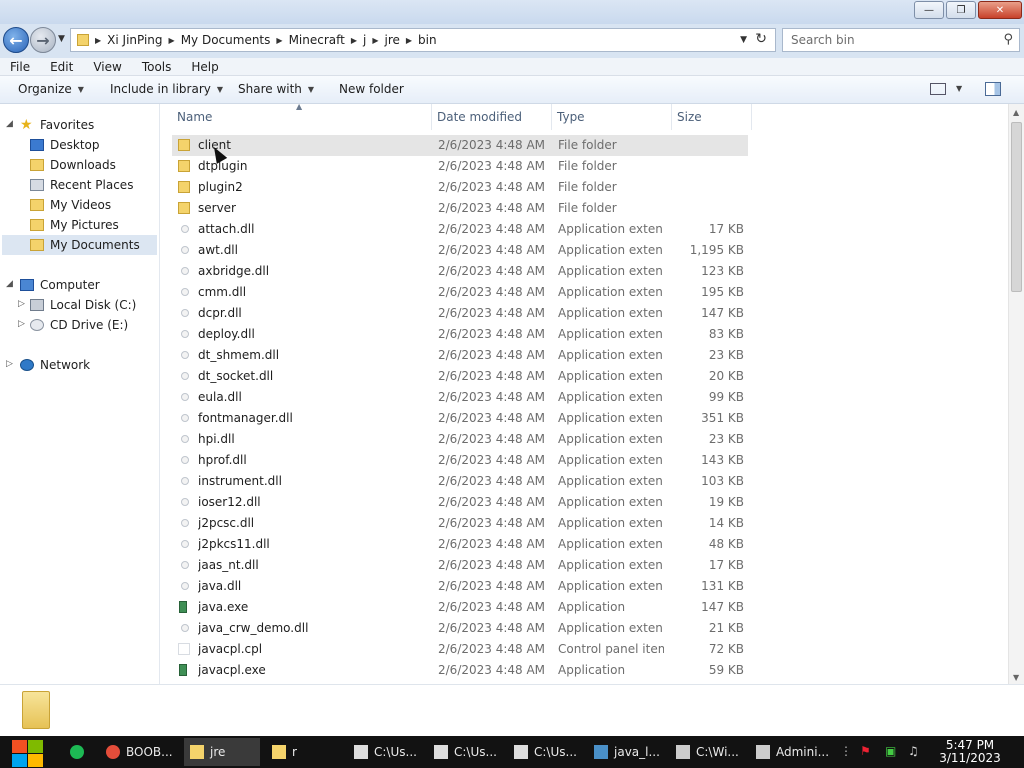 This screenshot has width=1024, height=768. Describe the element at coordinates (89, 365) in the screenshot. I see `nav-network: Network` at that location.